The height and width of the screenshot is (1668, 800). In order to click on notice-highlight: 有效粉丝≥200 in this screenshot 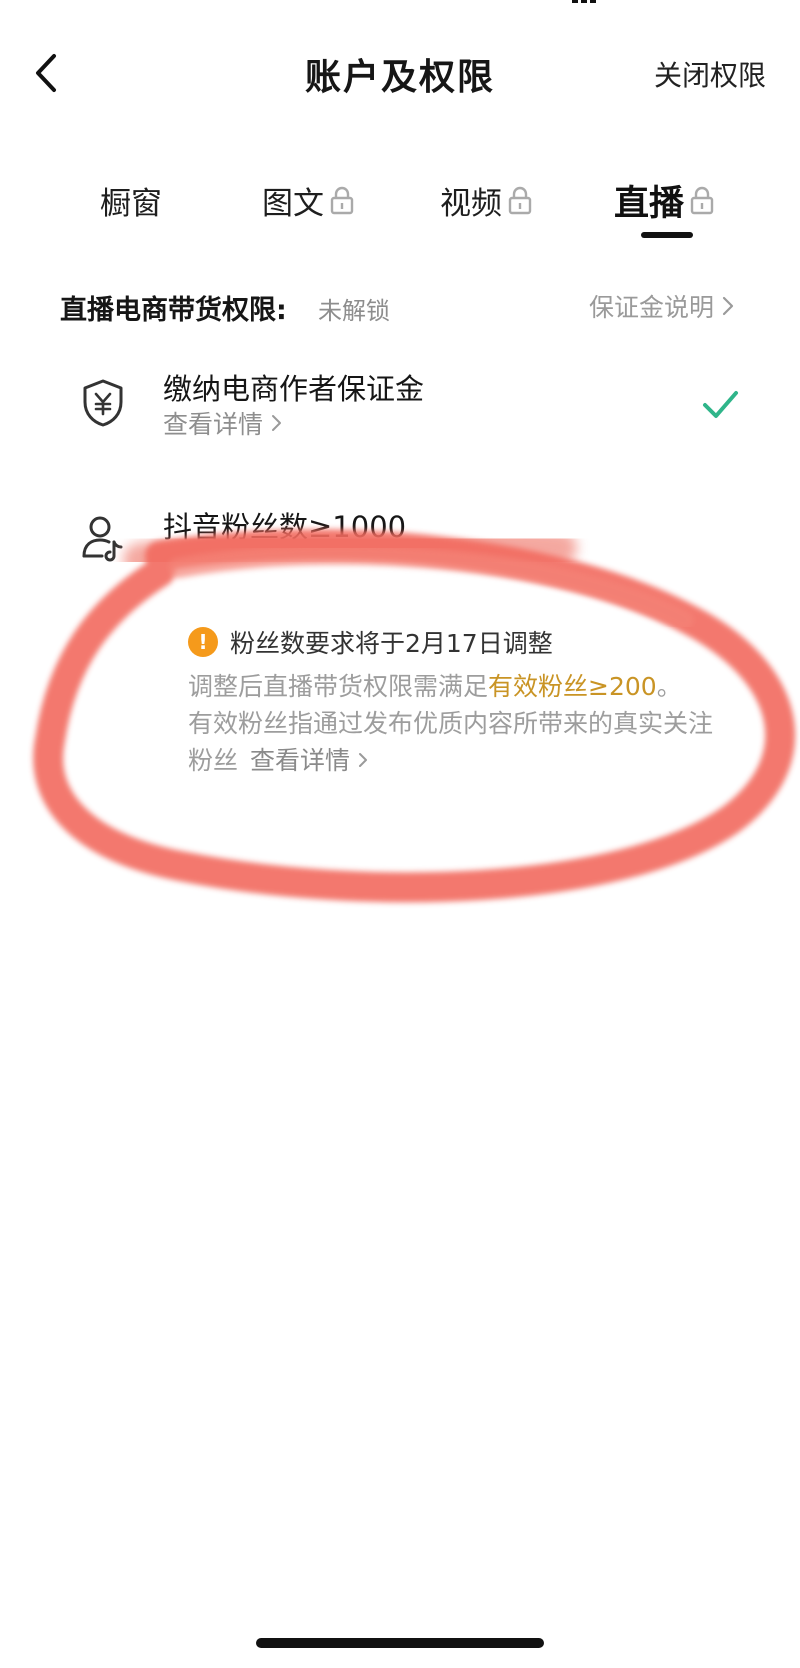, I will do `click(572, 686)`.